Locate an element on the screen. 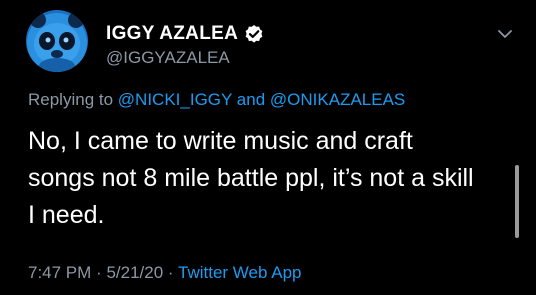 Image resolution: width=536 pixels, height=295 pixels. avatar is located at coordinates (57, 41).